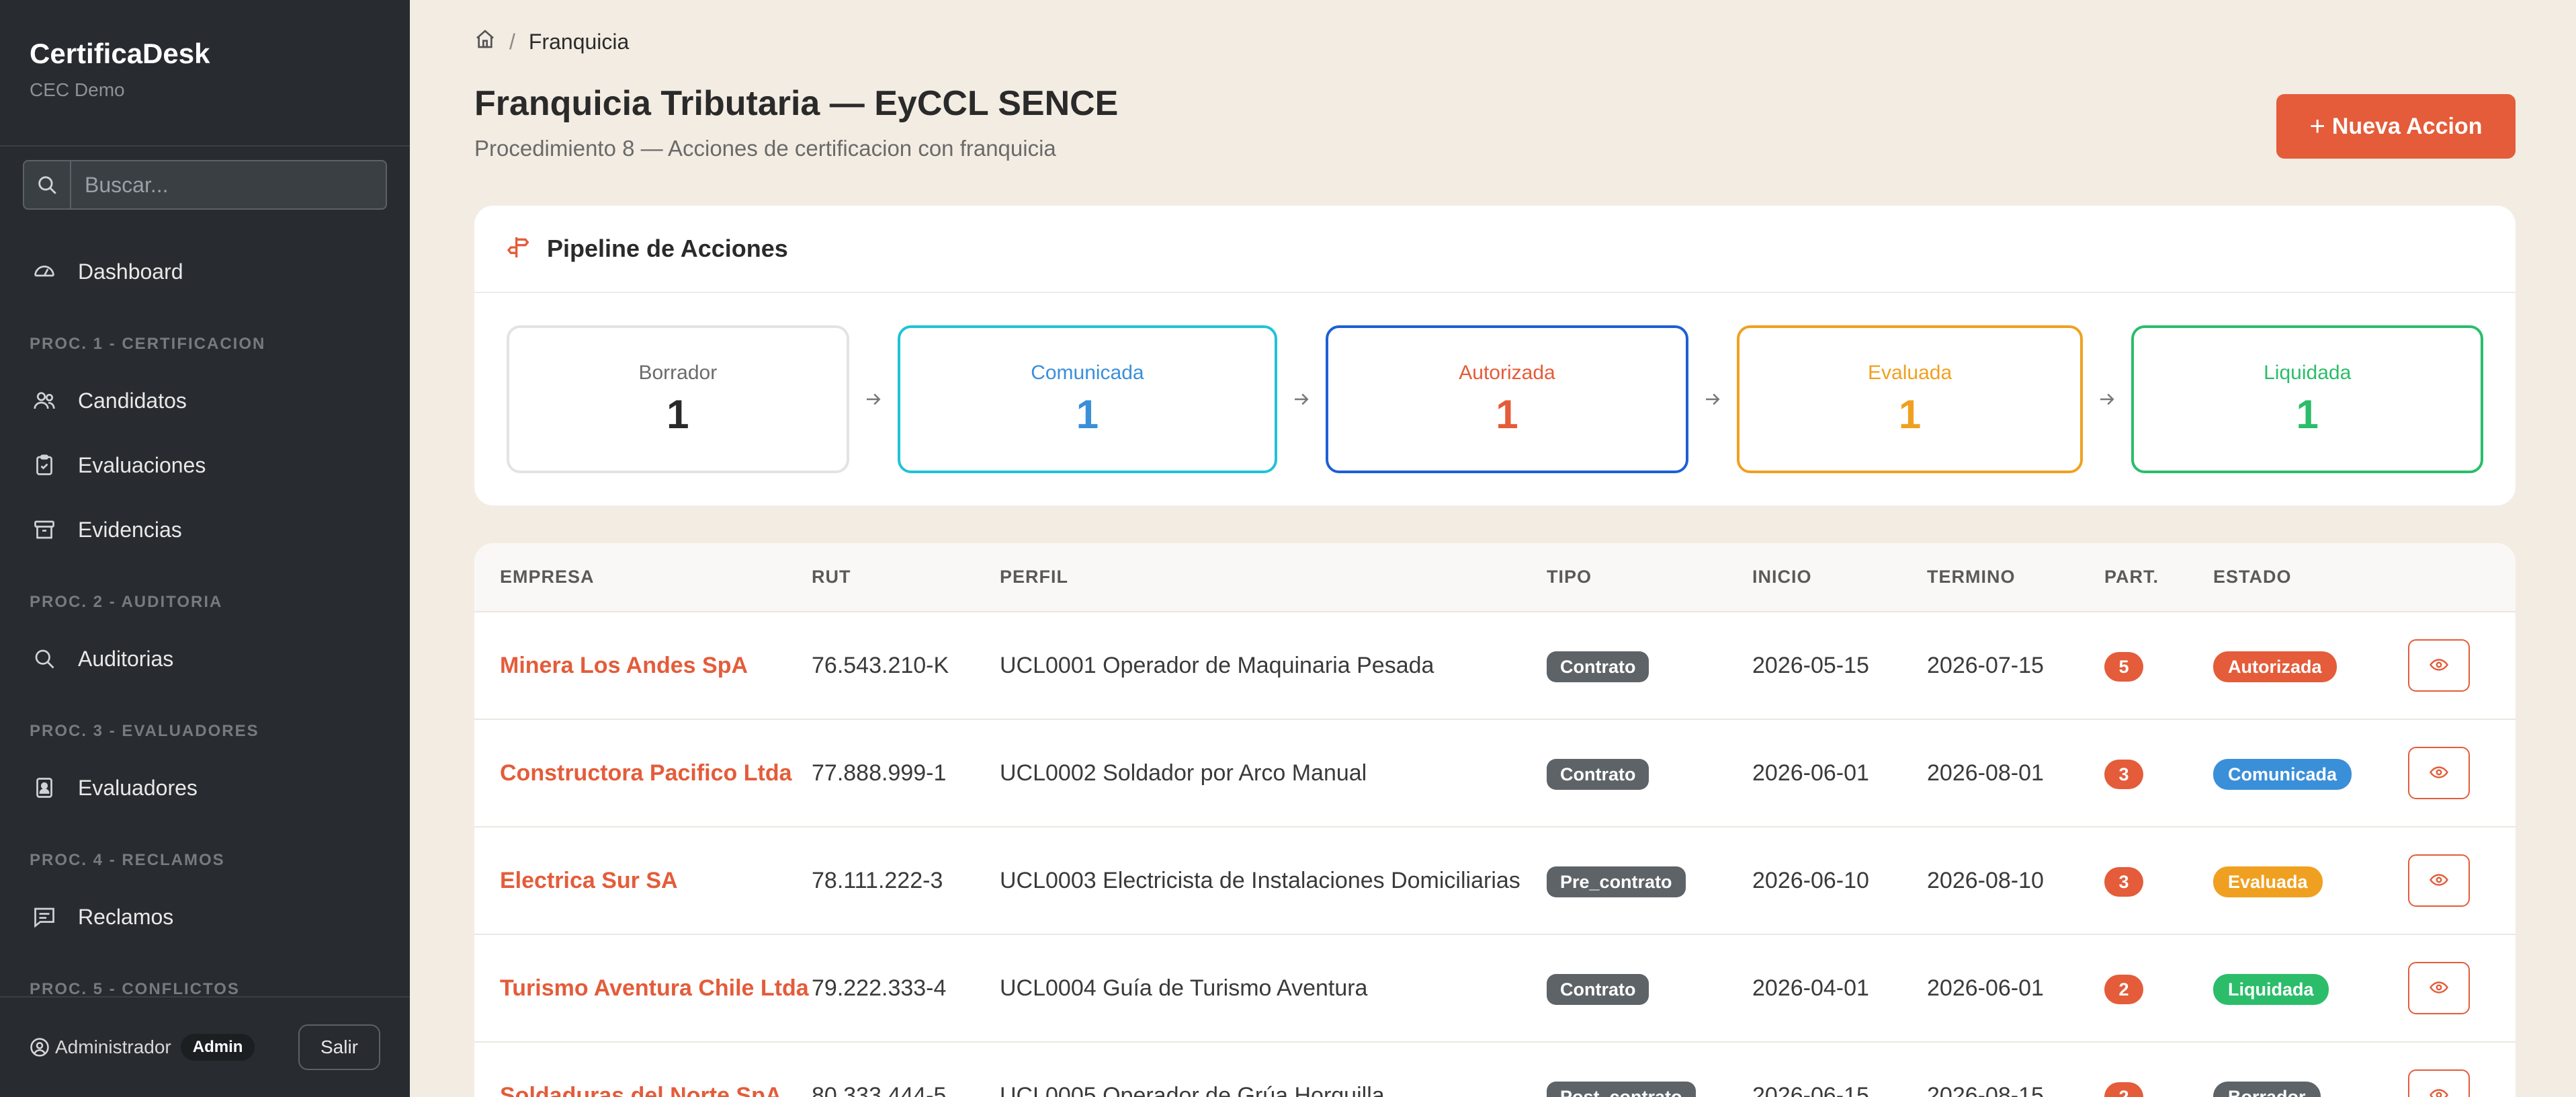 This screenshot has width=2576, height=1097. What do you see at coordinates (2158, 577) in the screenshot?
I see `column-header: PART.` at bounding box center [2158, 577].